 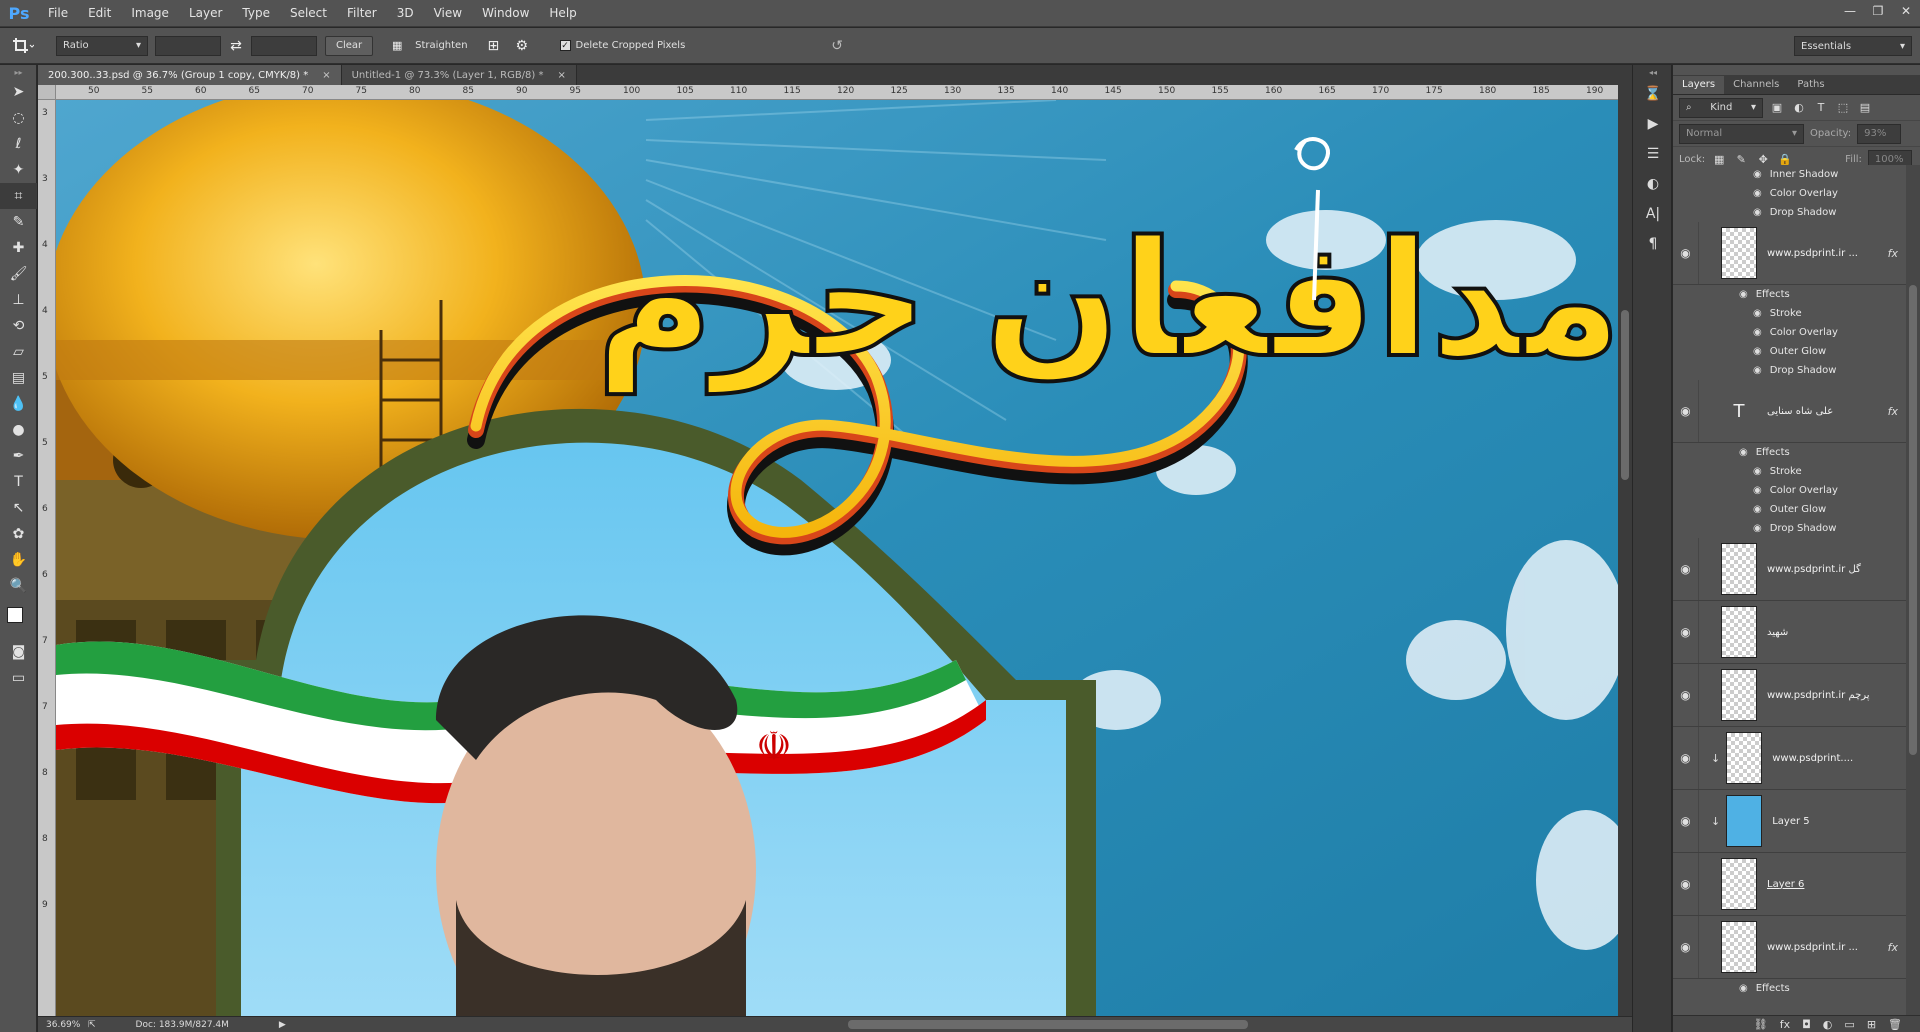 I want to click on ratio-select: Ratio ▾, so click(x=102, y=45).